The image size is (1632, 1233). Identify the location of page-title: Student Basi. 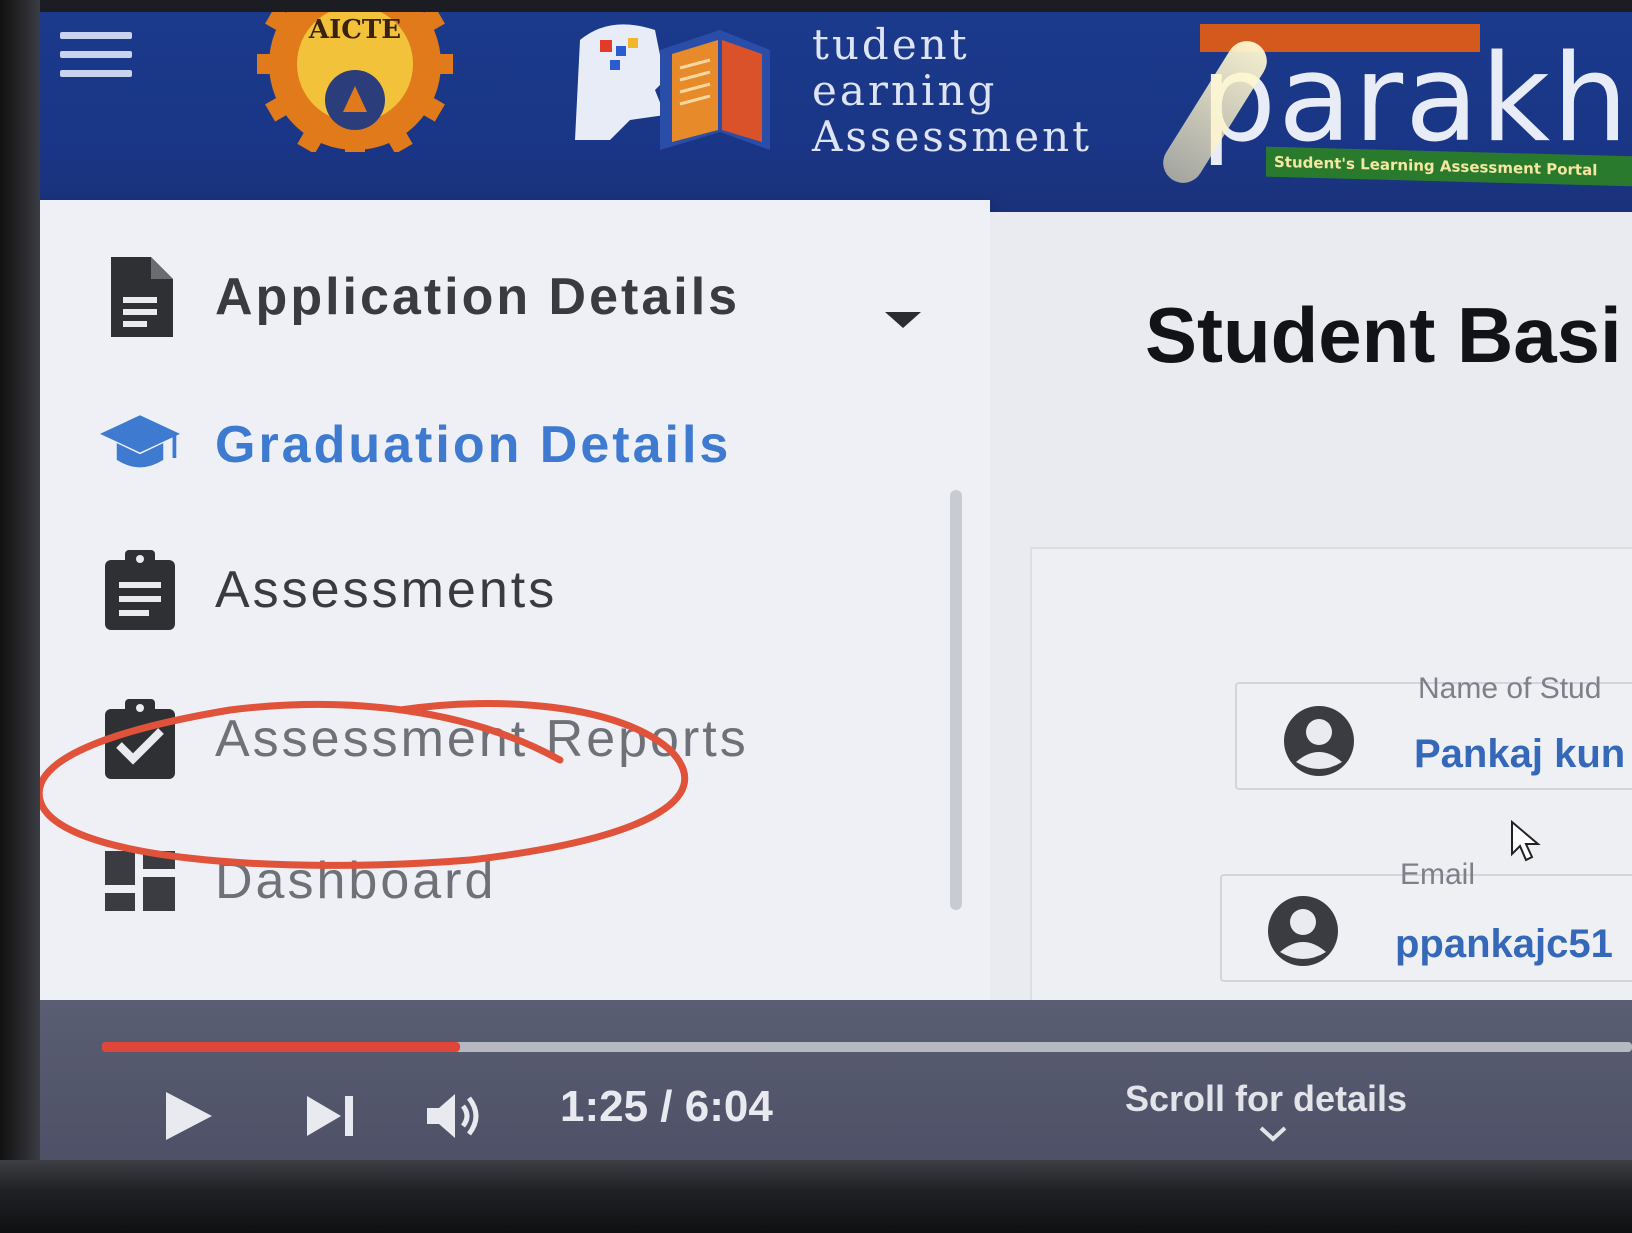
(1383, 335).